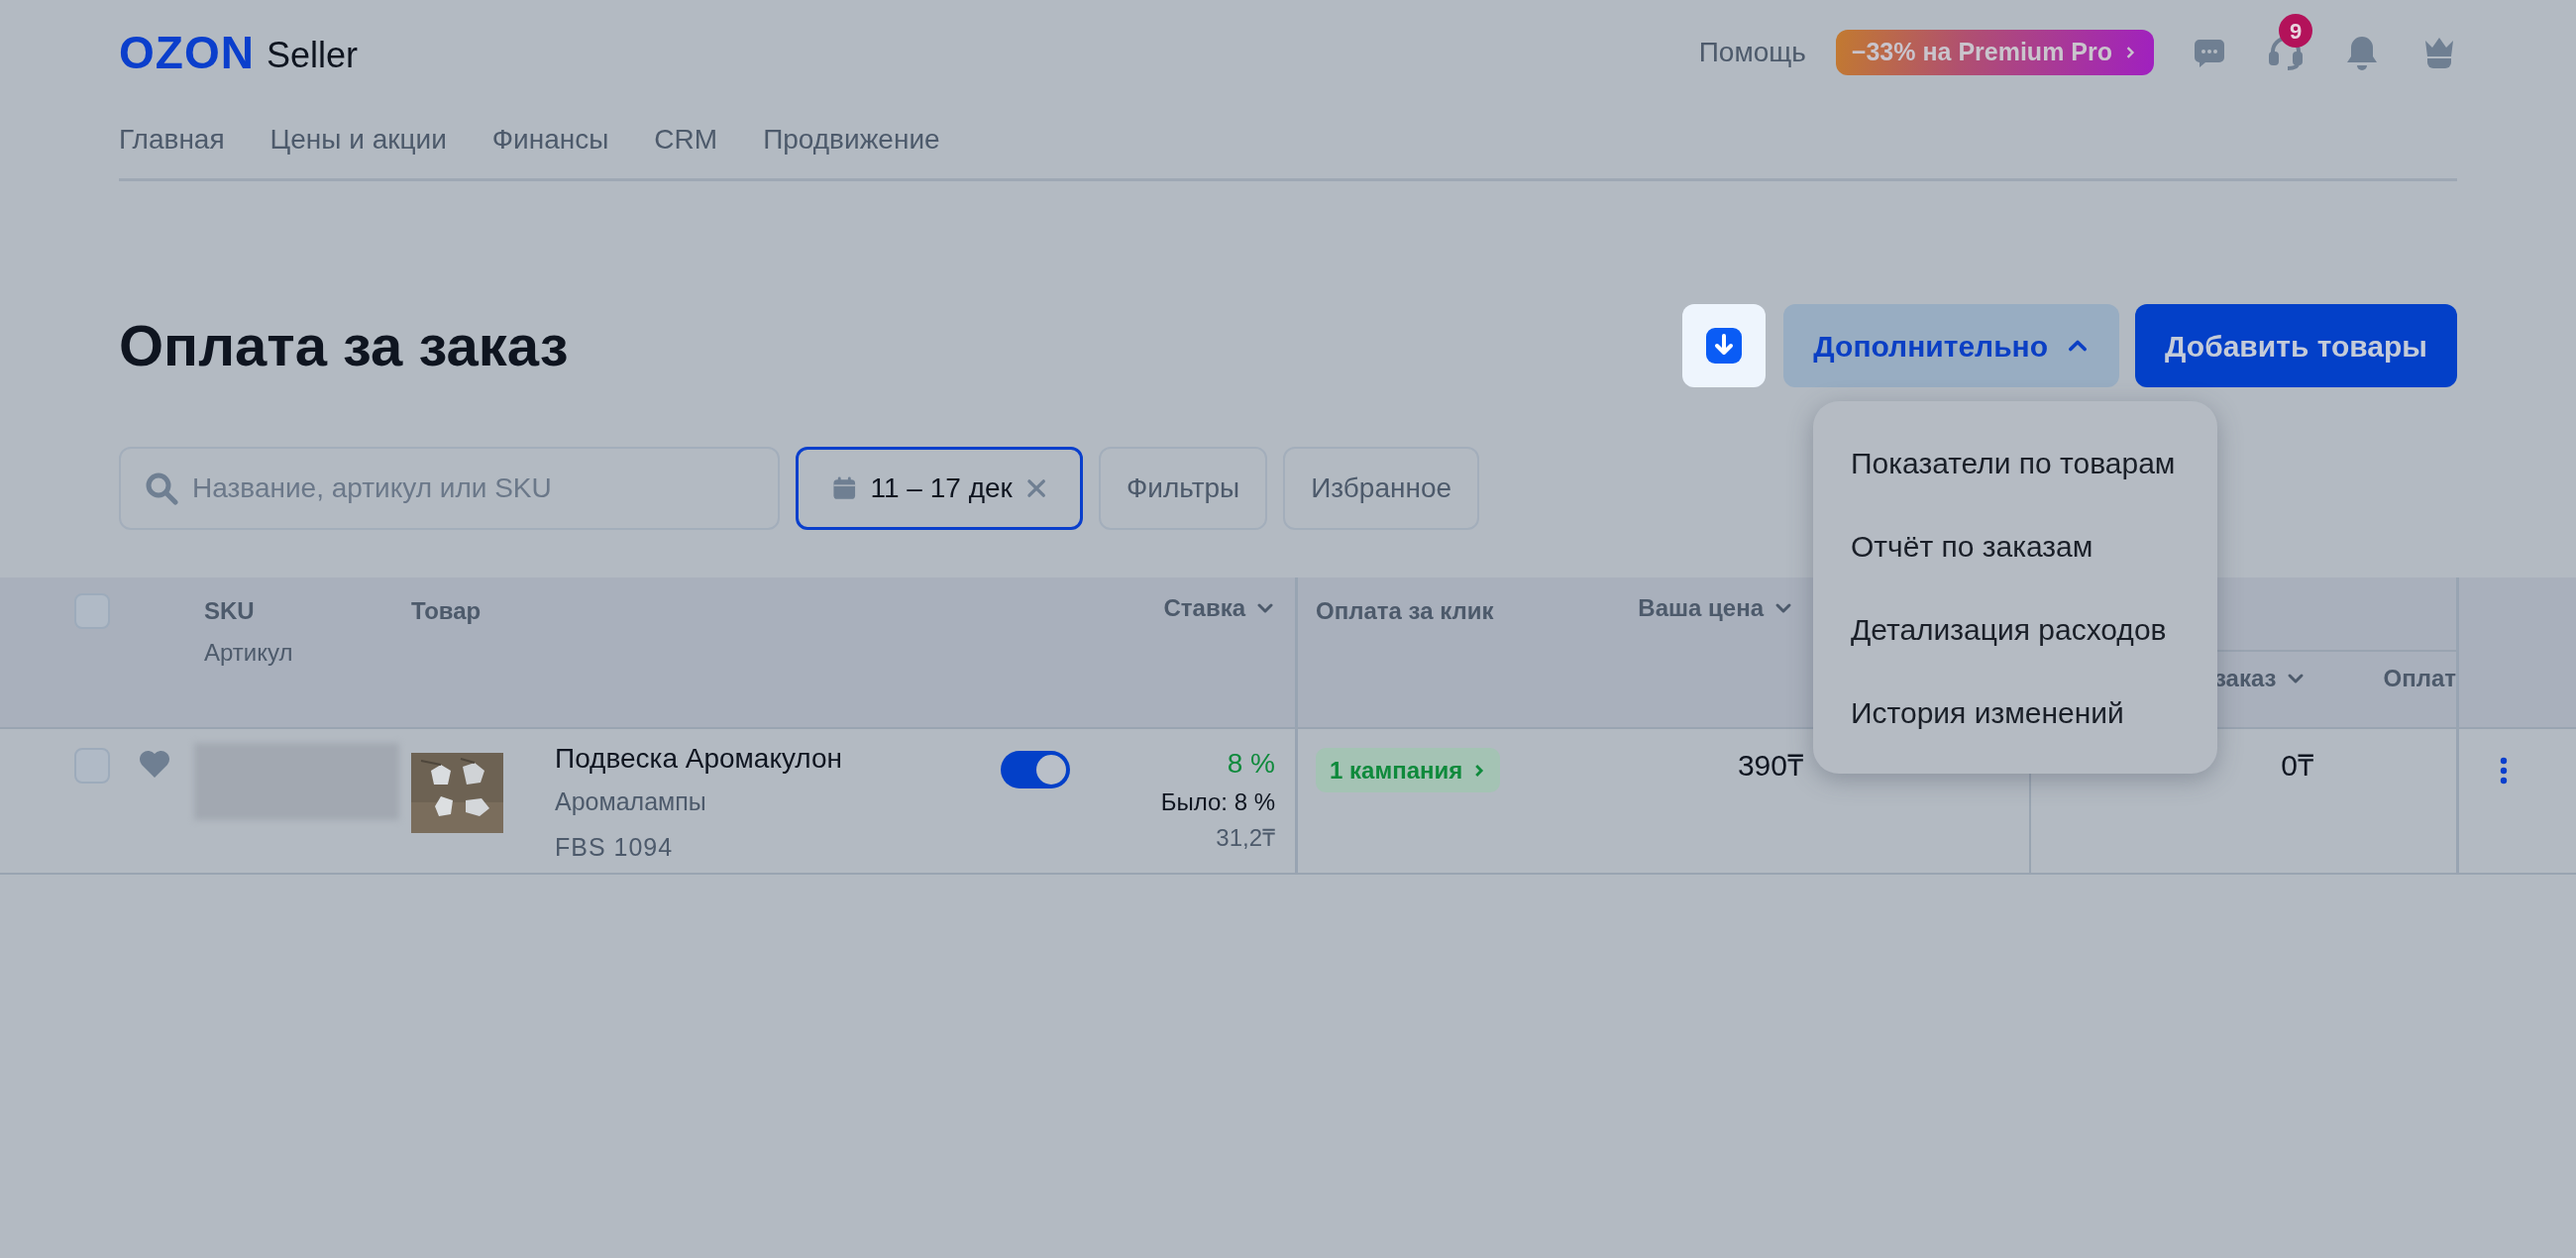 This screenshot has width=2576, height=1258. Describe the element at coordinates (2504, 771) in the screenshot. I see `more-options-icon` at that location.